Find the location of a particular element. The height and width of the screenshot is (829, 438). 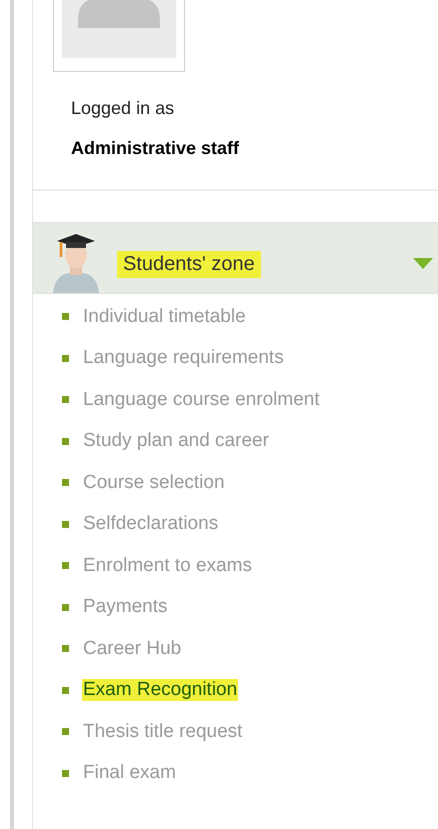

menu-link: Final exam is located at coordinates (129, 773).